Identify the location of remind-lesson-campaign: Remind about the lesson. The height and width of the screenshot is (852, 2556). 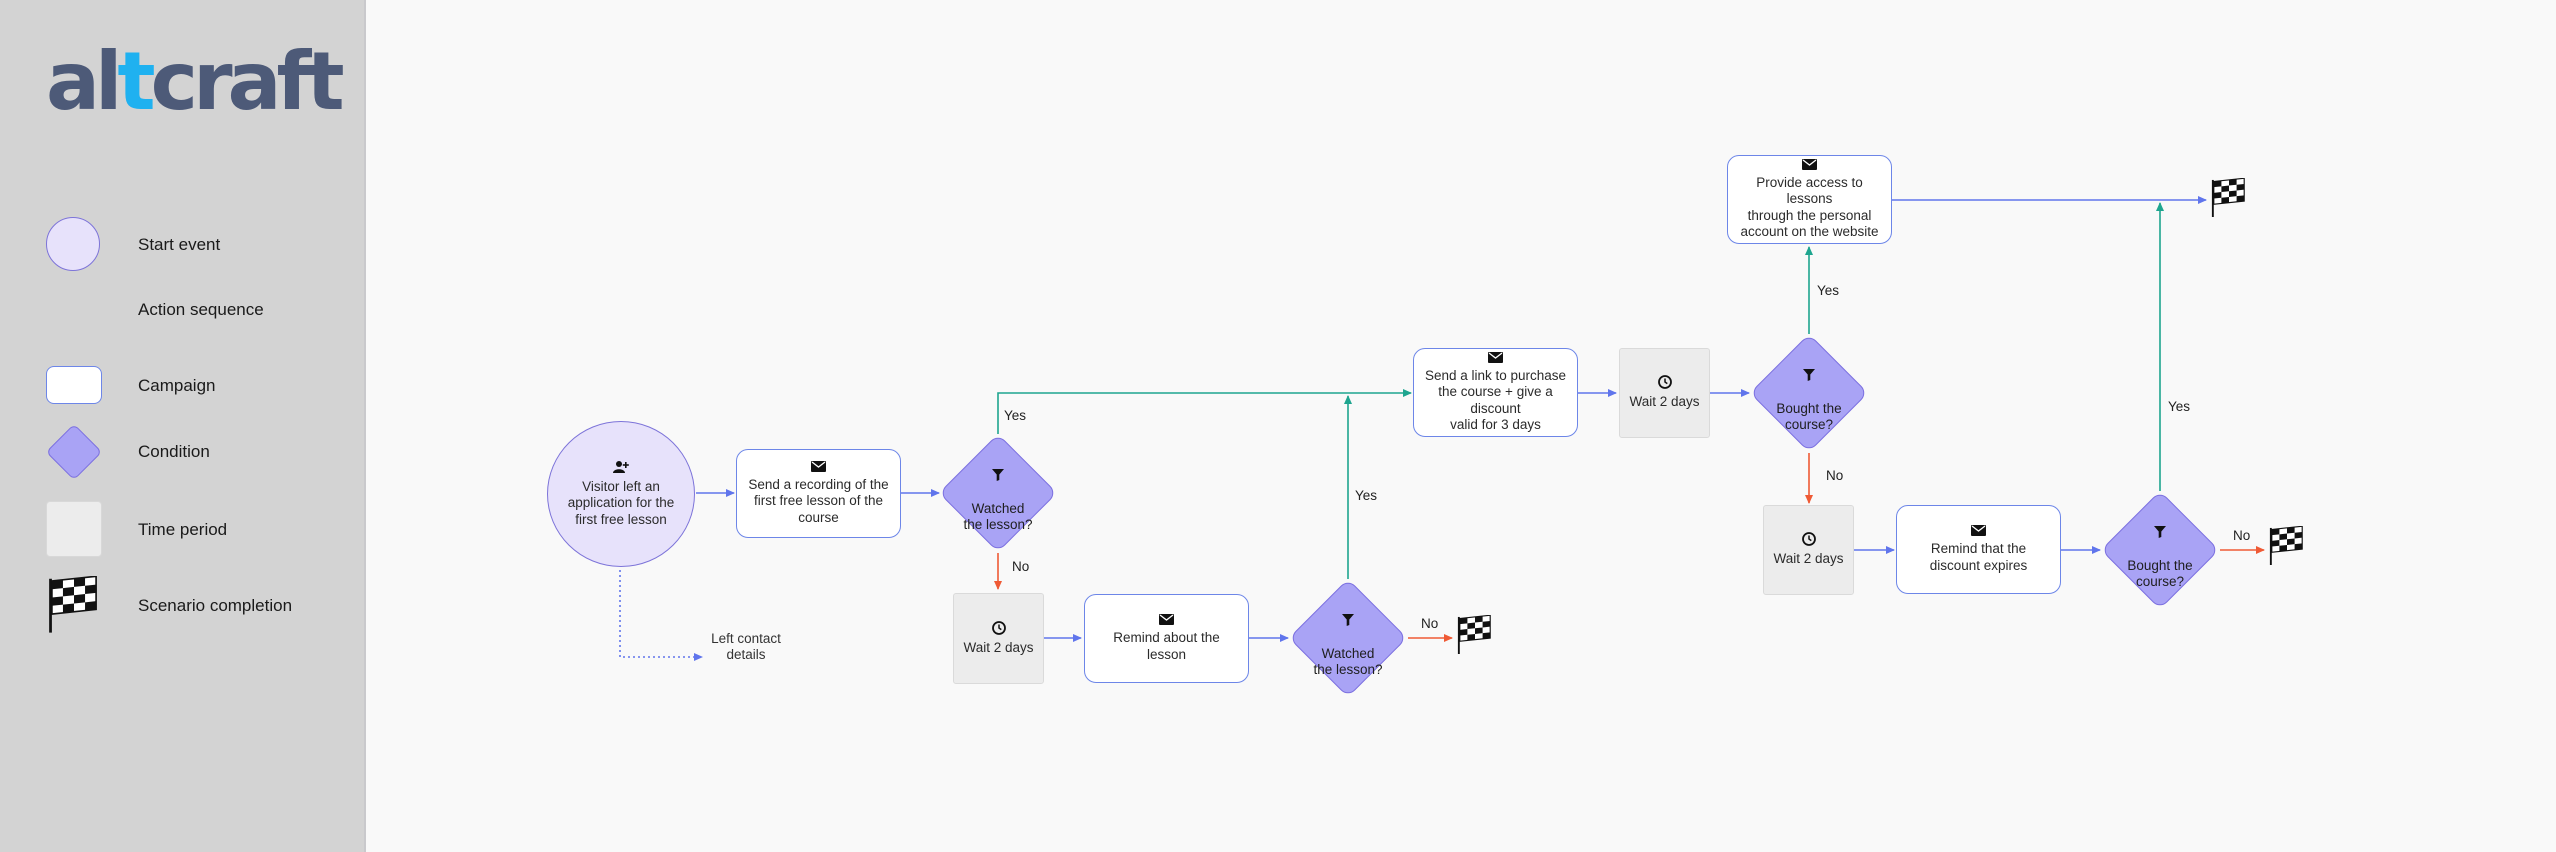
(1166, 638).